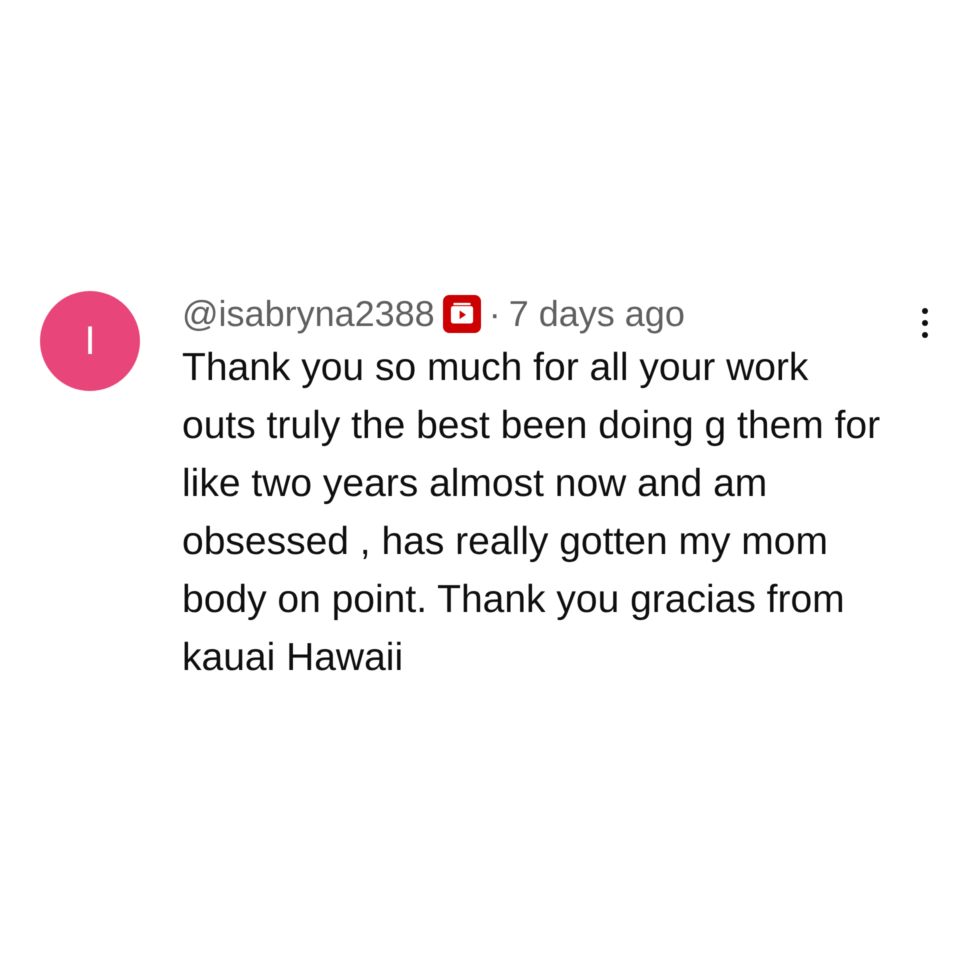  What do you see at coordinates (596, 314) in the screenshot?
I see `comment-time: 7 days ago` at bounding box center [596, 314].